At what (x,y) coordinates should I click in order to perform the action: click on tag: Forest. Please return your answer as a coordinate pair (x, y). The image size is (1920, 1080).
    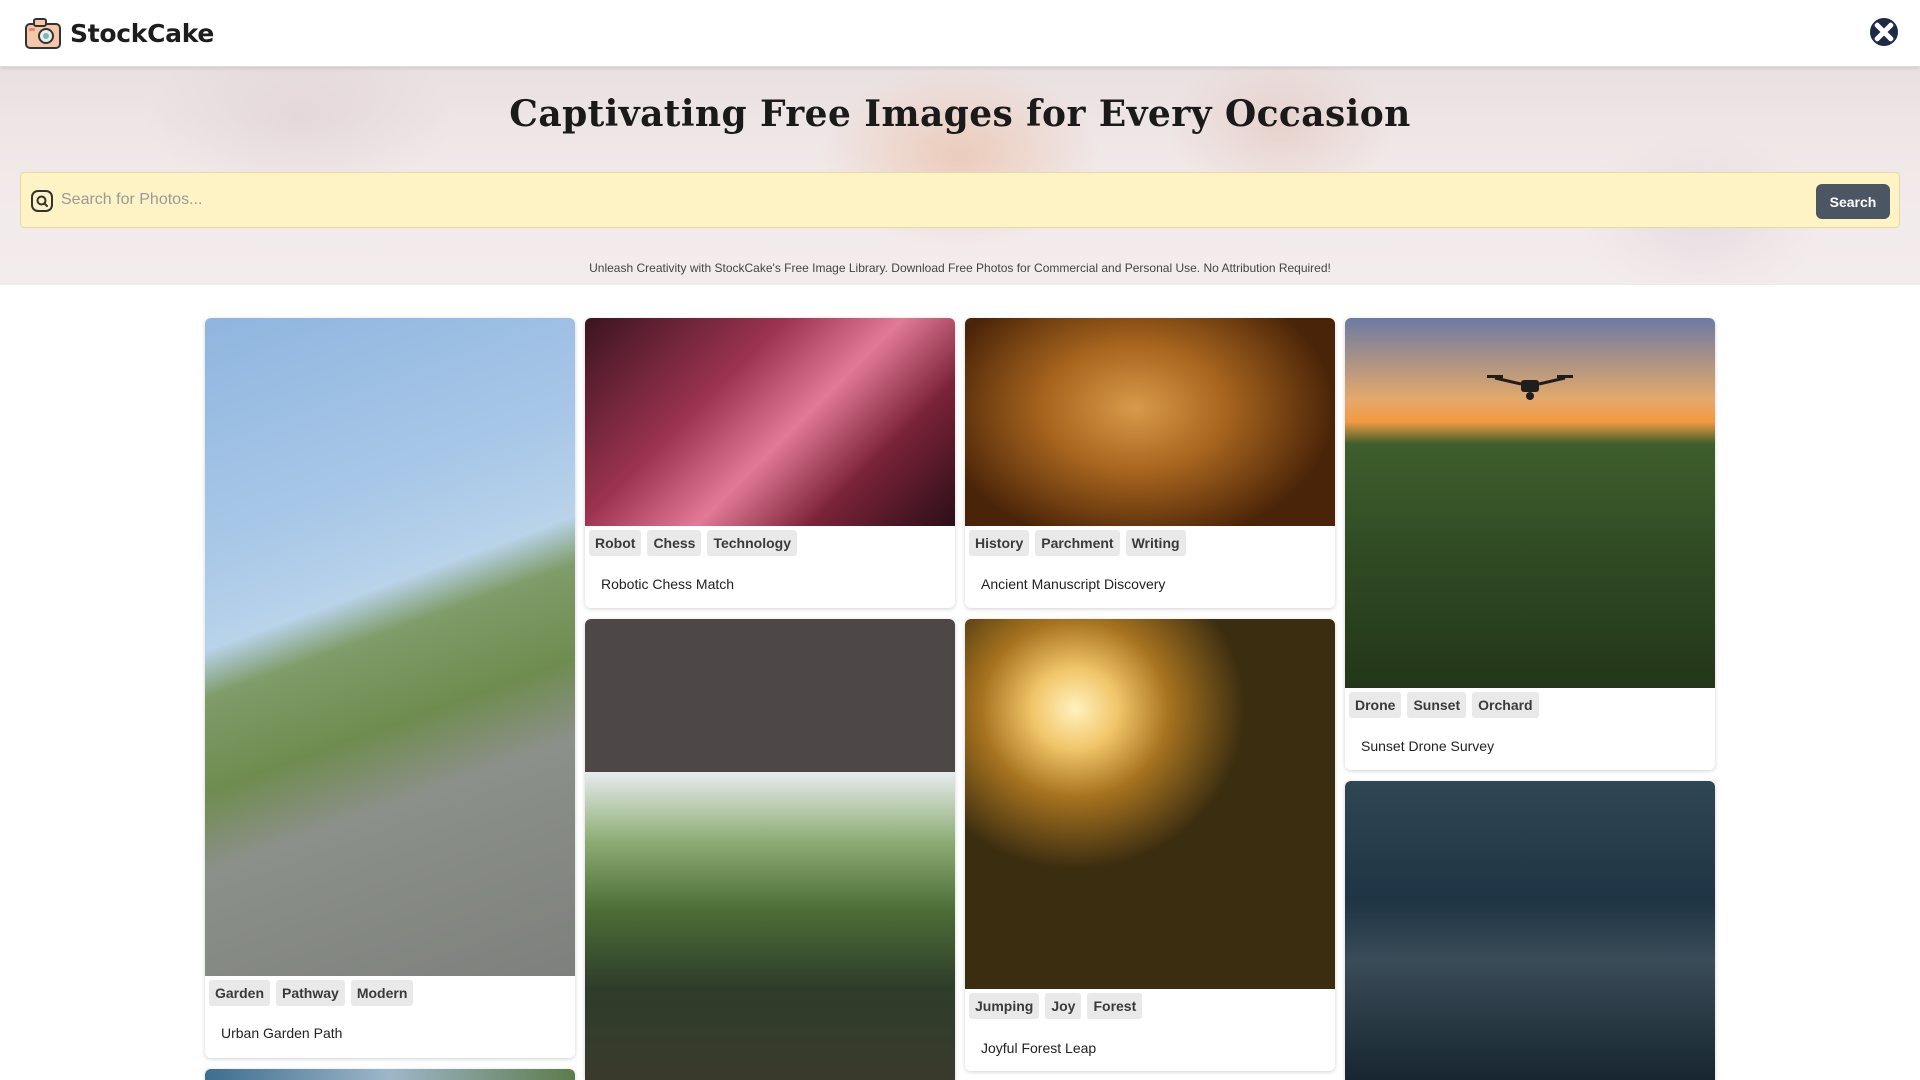
    Looking at the image, I should click on (1115, 1006).